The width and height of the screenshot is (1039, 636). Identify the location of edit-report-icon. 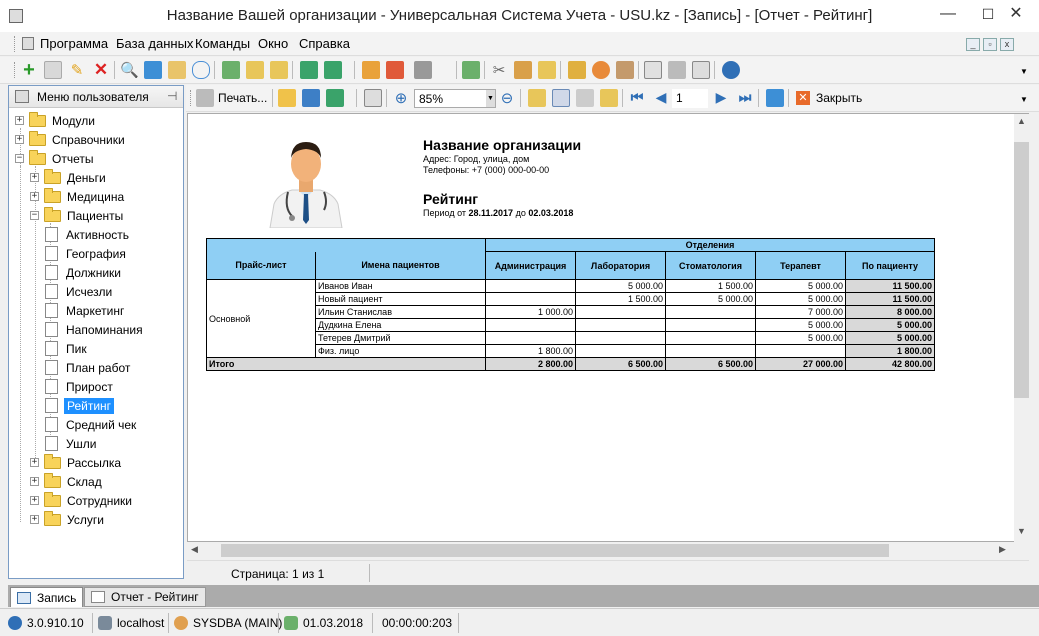
(585, 98).